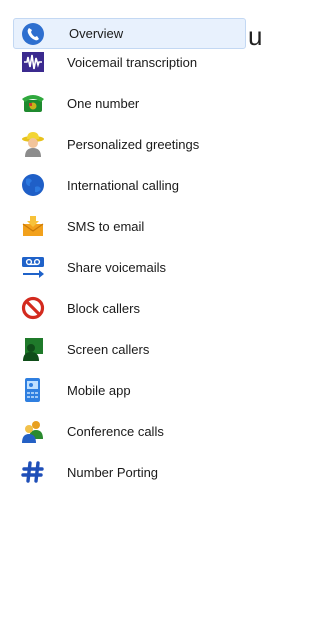  I want to click on sidebar-item-label: Personalized greetings, so click(133, 144).